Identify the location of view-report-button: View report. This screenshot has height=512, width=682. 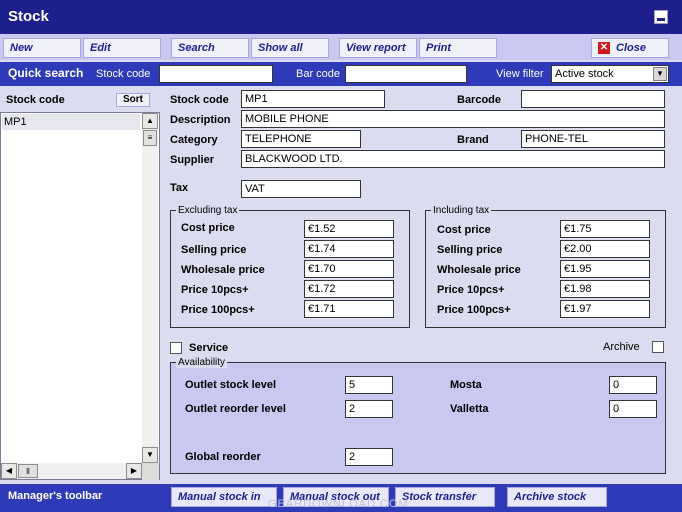
(378, 48).